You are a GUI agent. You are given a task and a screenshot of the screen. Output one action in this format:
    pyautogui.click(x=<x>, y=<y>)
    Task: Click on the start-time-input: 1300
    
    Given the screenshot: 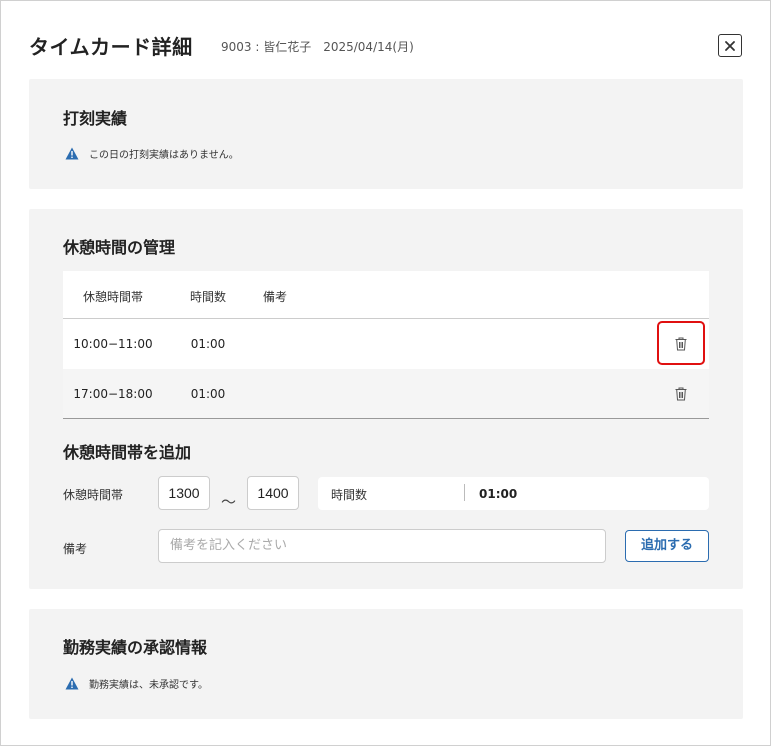 What is the action you would take?
    pyautogui.click(x=184, y=493)
    